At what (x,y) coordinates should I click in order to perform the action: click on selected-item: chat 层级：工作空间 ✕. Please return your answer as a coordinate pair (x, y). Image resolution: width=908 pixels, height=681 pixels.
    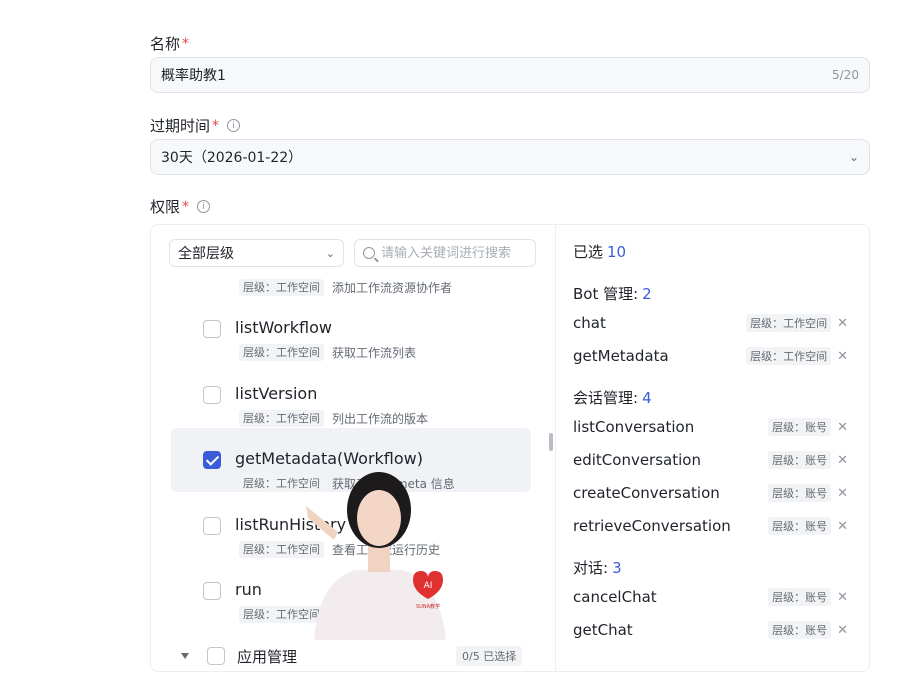
    Looking at the image, I should click on (710, 323).